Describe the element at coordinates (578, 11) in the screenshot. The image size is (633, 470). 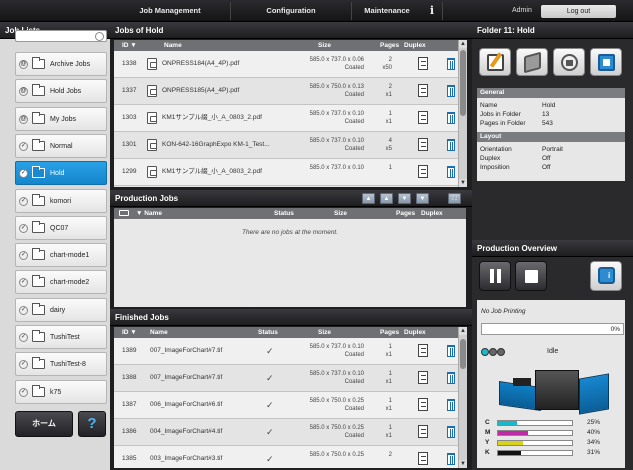
I see `logout-button: Log out` at that location.